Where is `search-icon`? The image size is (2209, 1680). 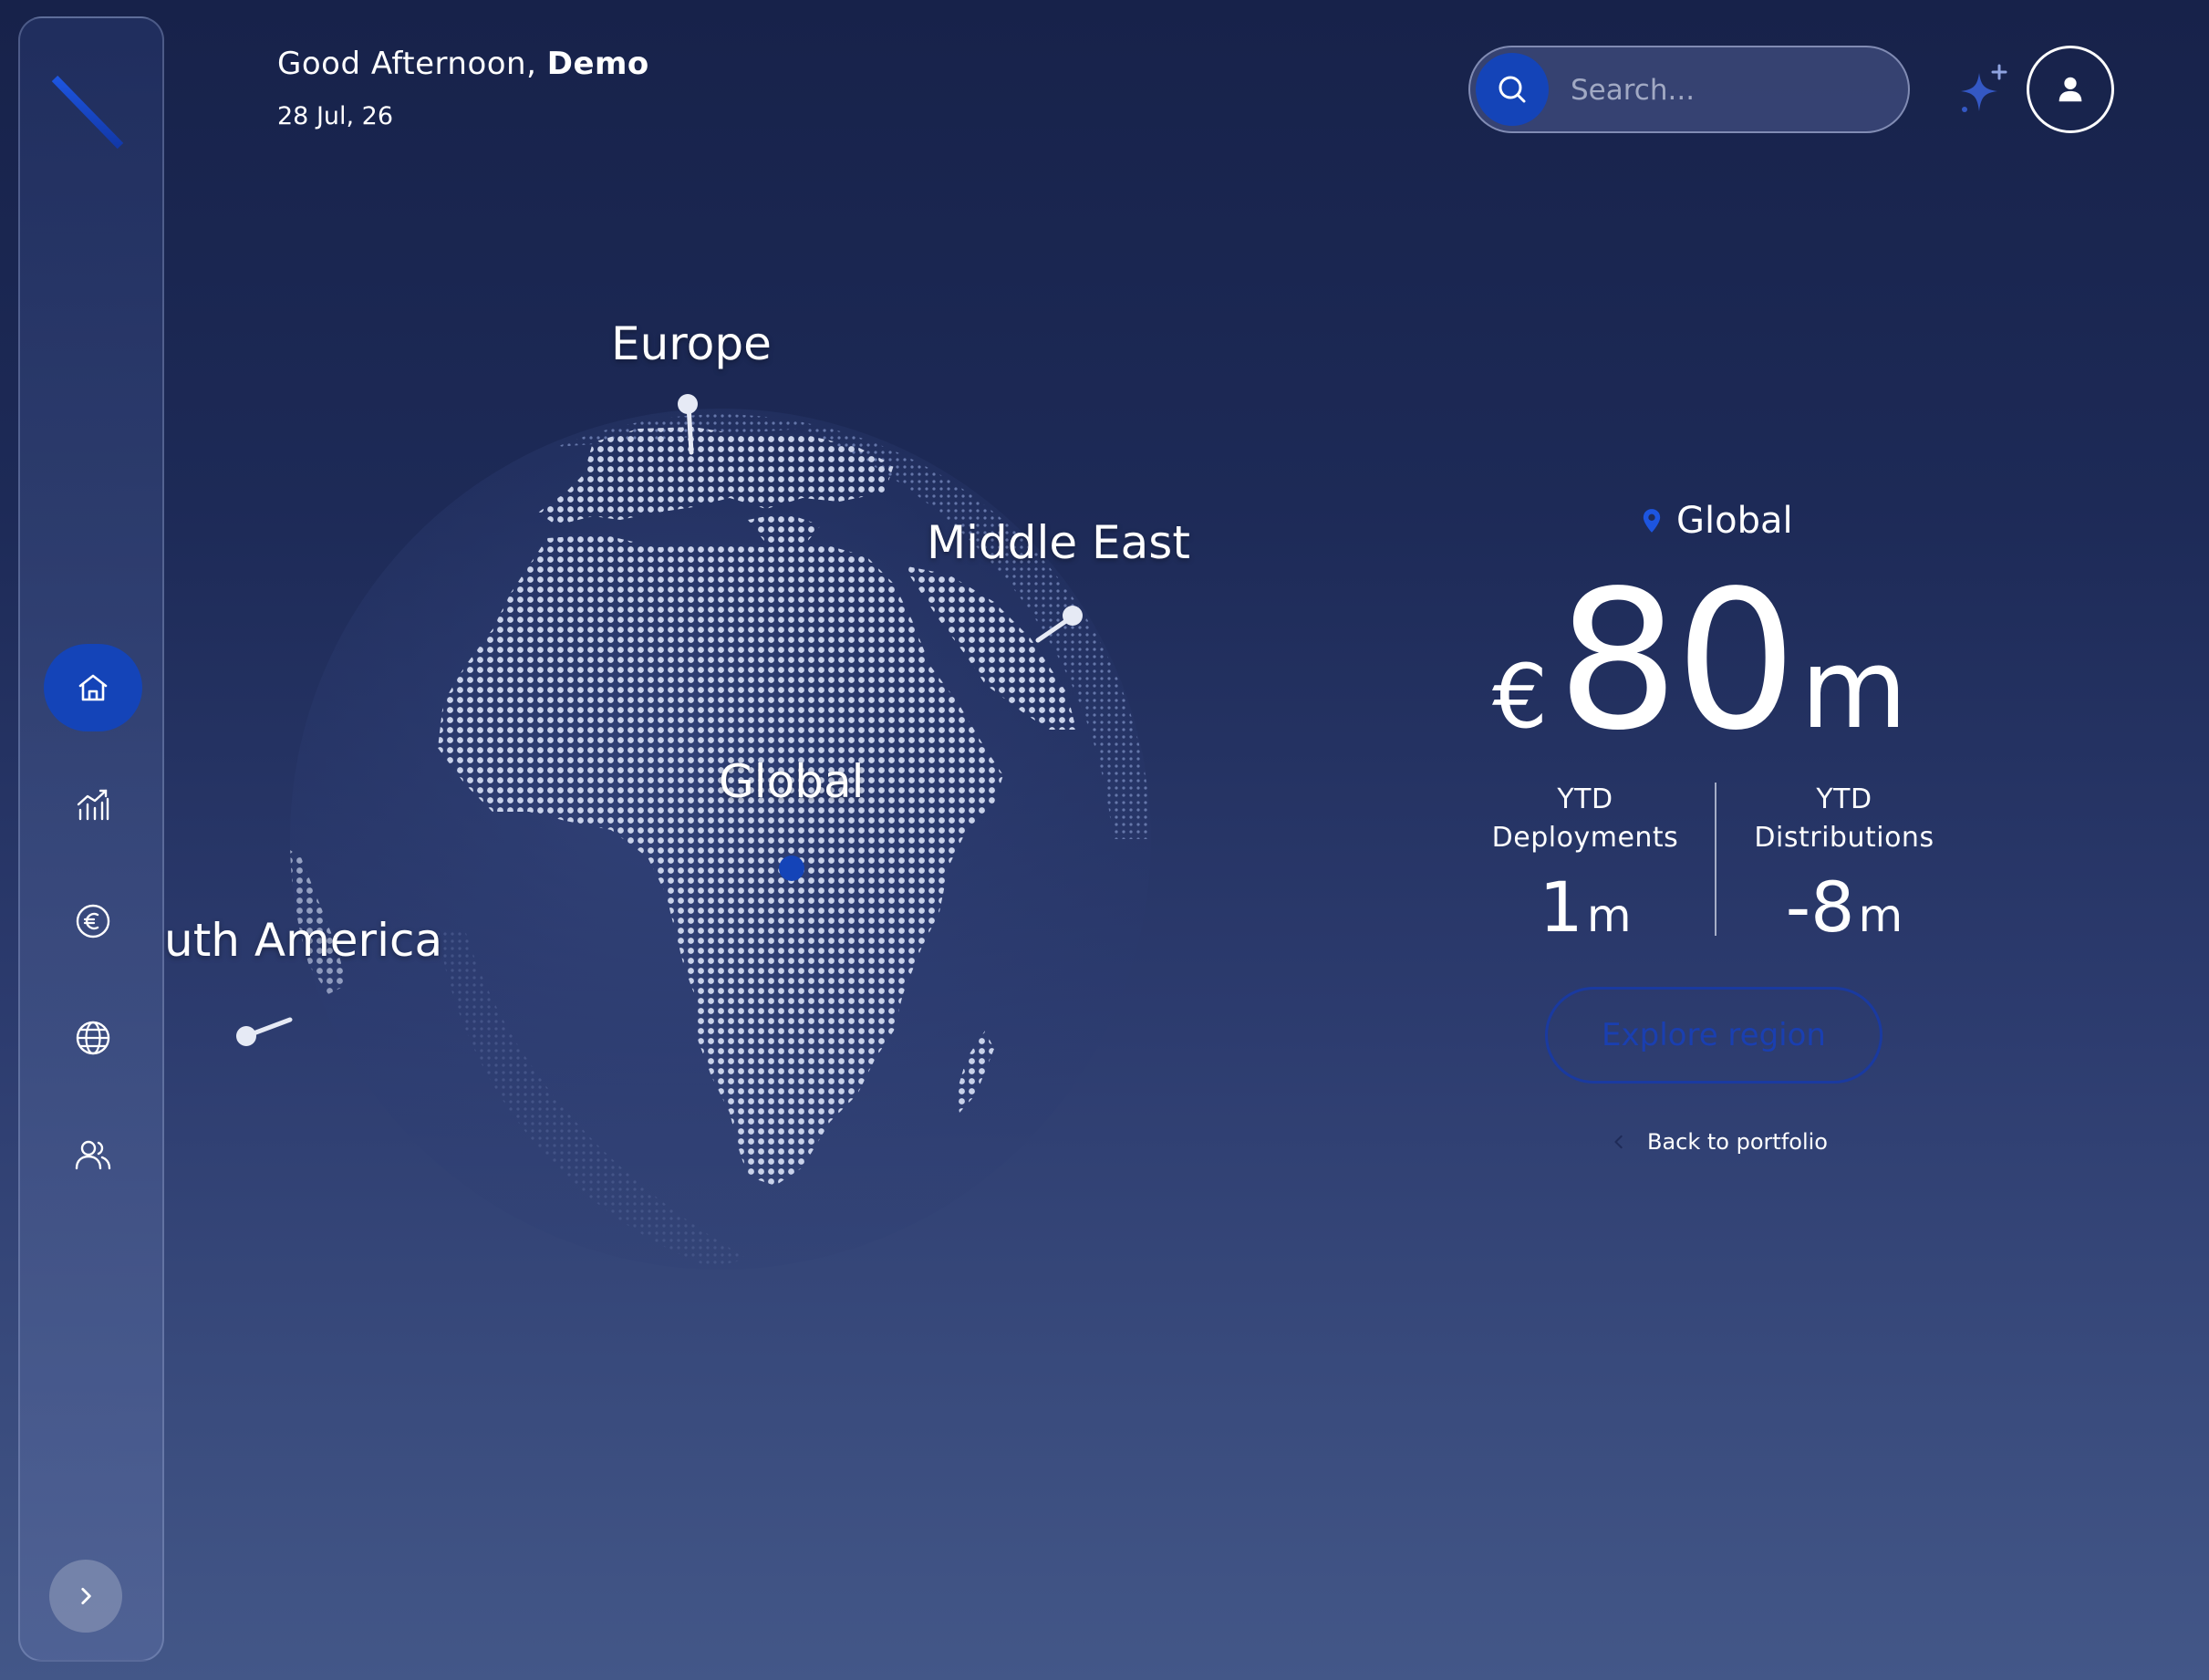 search-icon is located at coordinates (1512, 89).